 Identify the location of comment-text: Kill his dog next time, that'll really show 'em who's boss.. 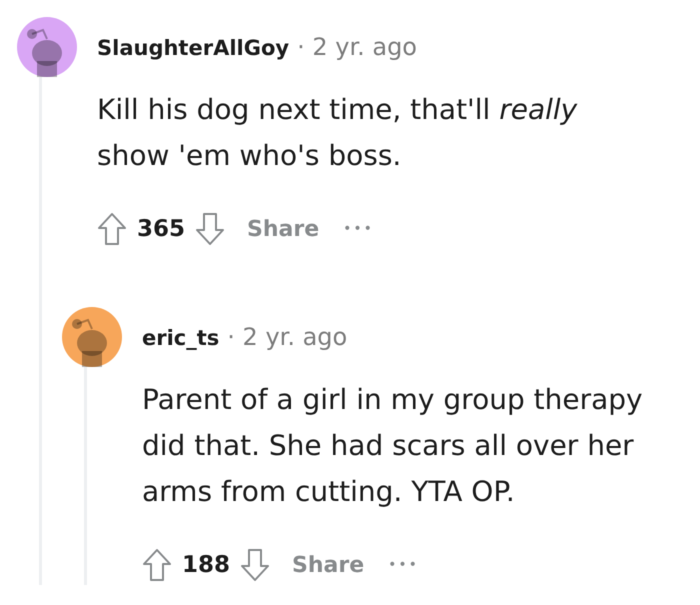
(337, 133).